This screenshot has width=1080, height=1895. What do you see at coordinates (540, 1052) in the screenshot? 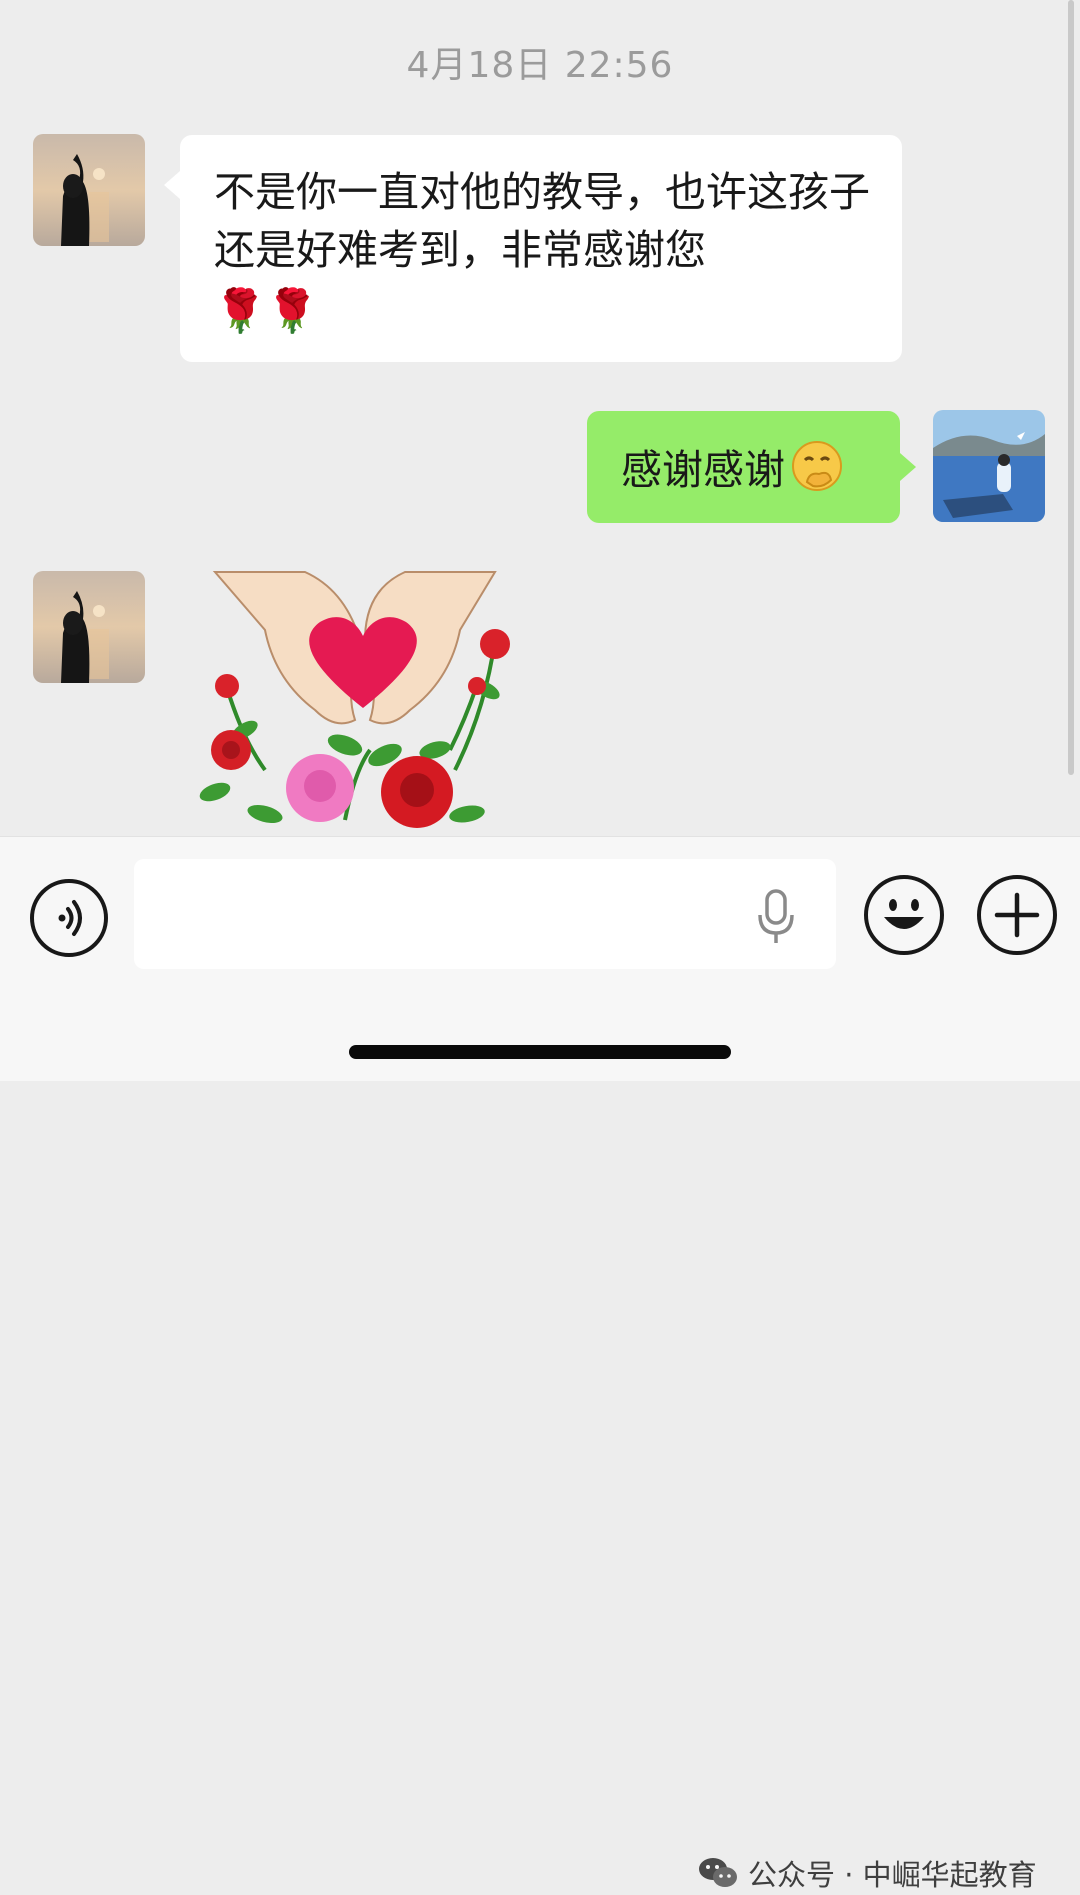
I see `home-indicator` at bounding box center [540, 1052].